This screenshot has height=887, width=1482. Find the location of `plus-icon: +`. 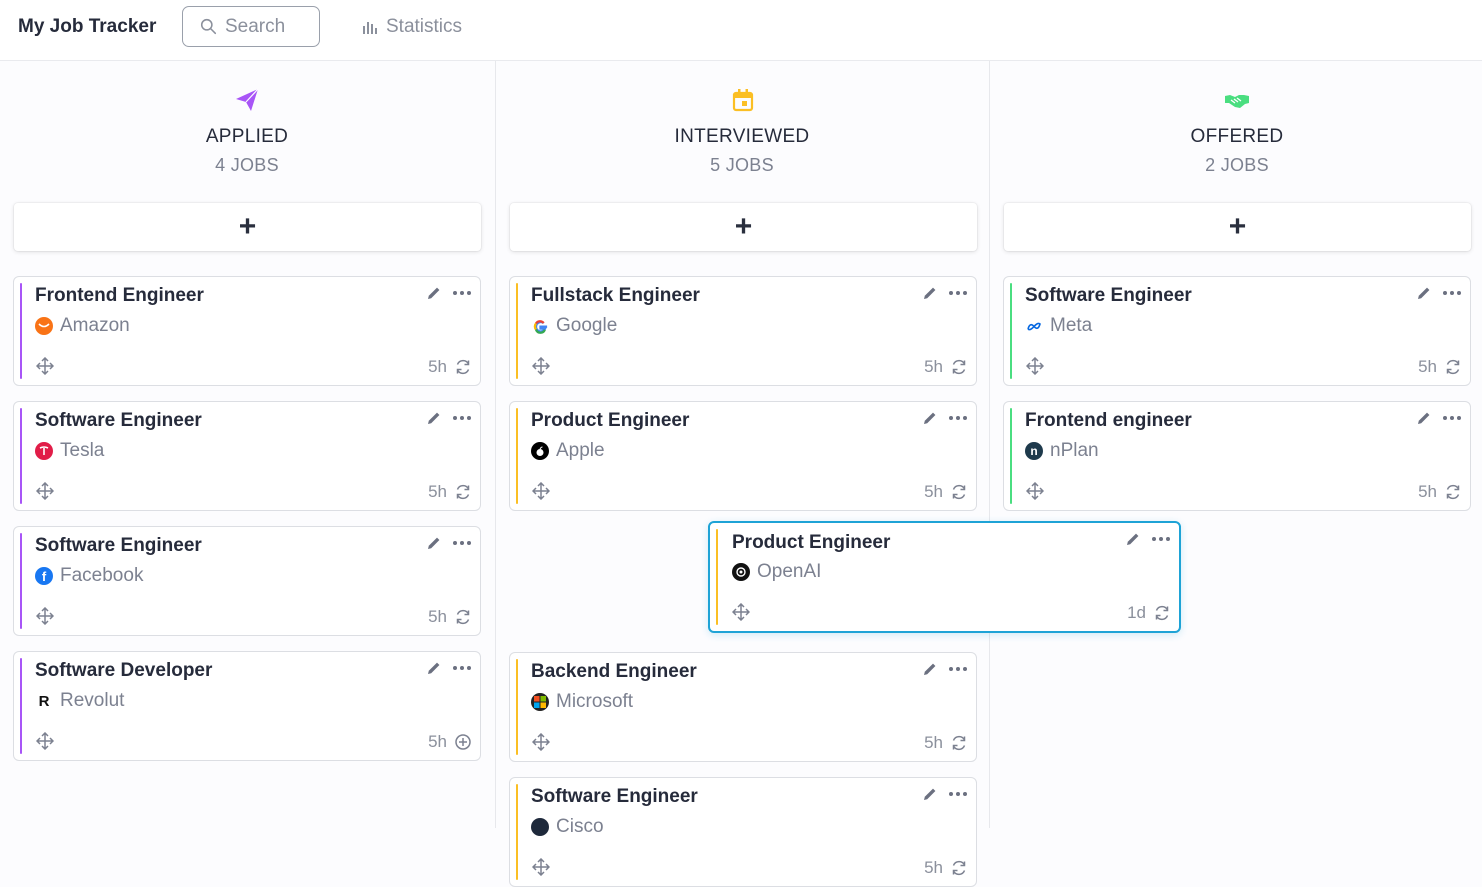

plus-icon: + is located at coordinates (743, 226).